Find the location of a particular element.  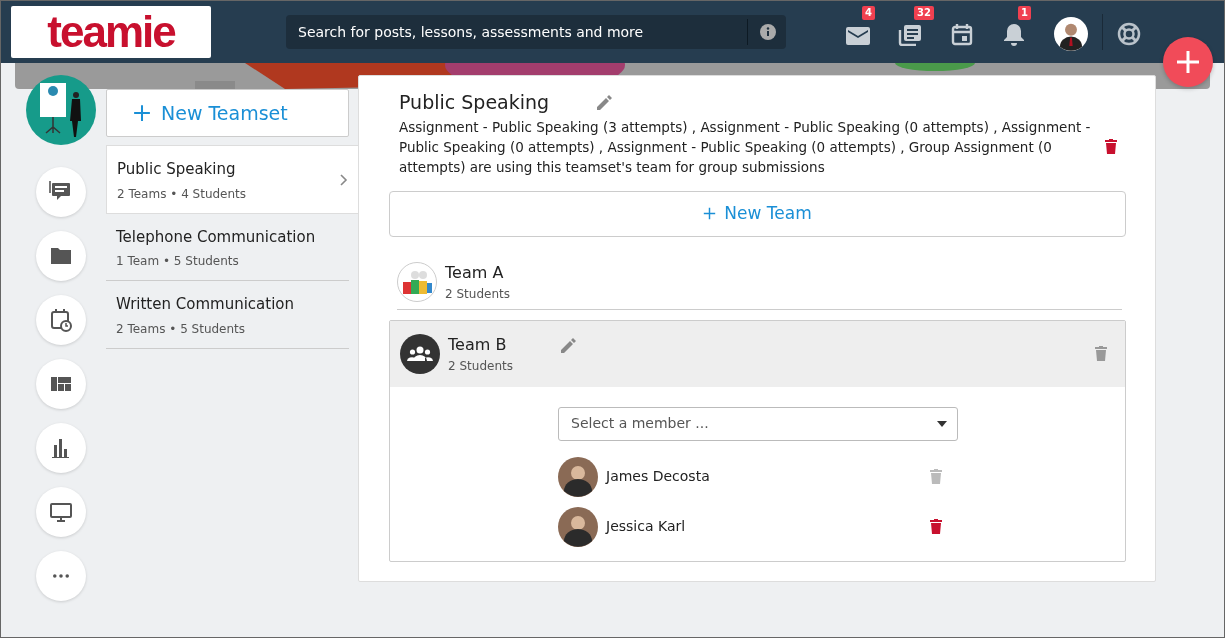

usage-note: Assignment - Public Speaking (3 attempts) , Assignment - Public Speaking (0 attempts) , Assignment - Public Speaking (0 attempts) , Assignment - Public Speaking (0 attempts) , Group Assignment (0 attempts) are using this teamset's team for group submissions is located at coordinates (745, 147).